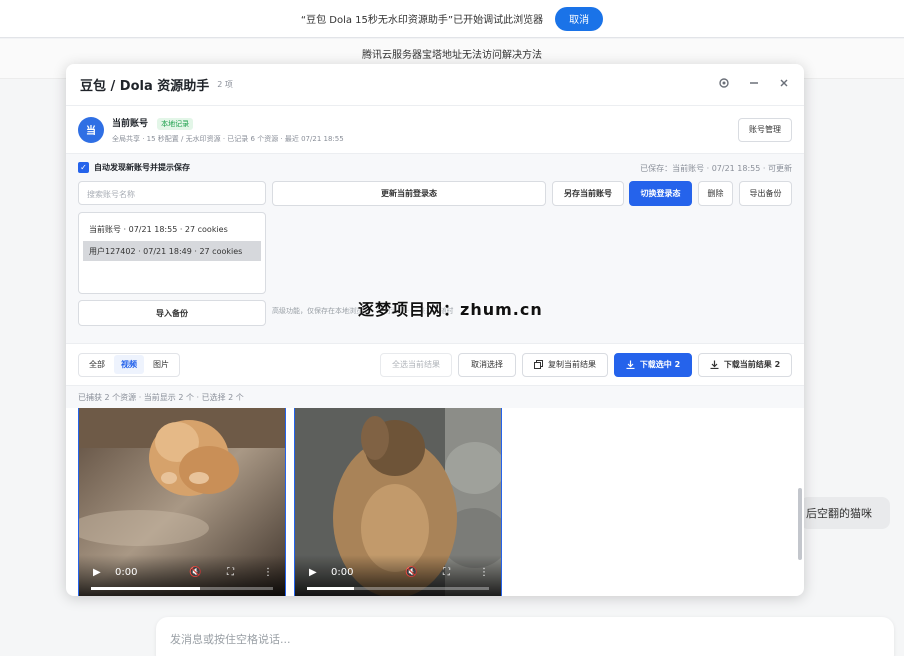  Describe the element at coordinates (754, 84) in the screenshot. I see `minimize-icon` at that location.